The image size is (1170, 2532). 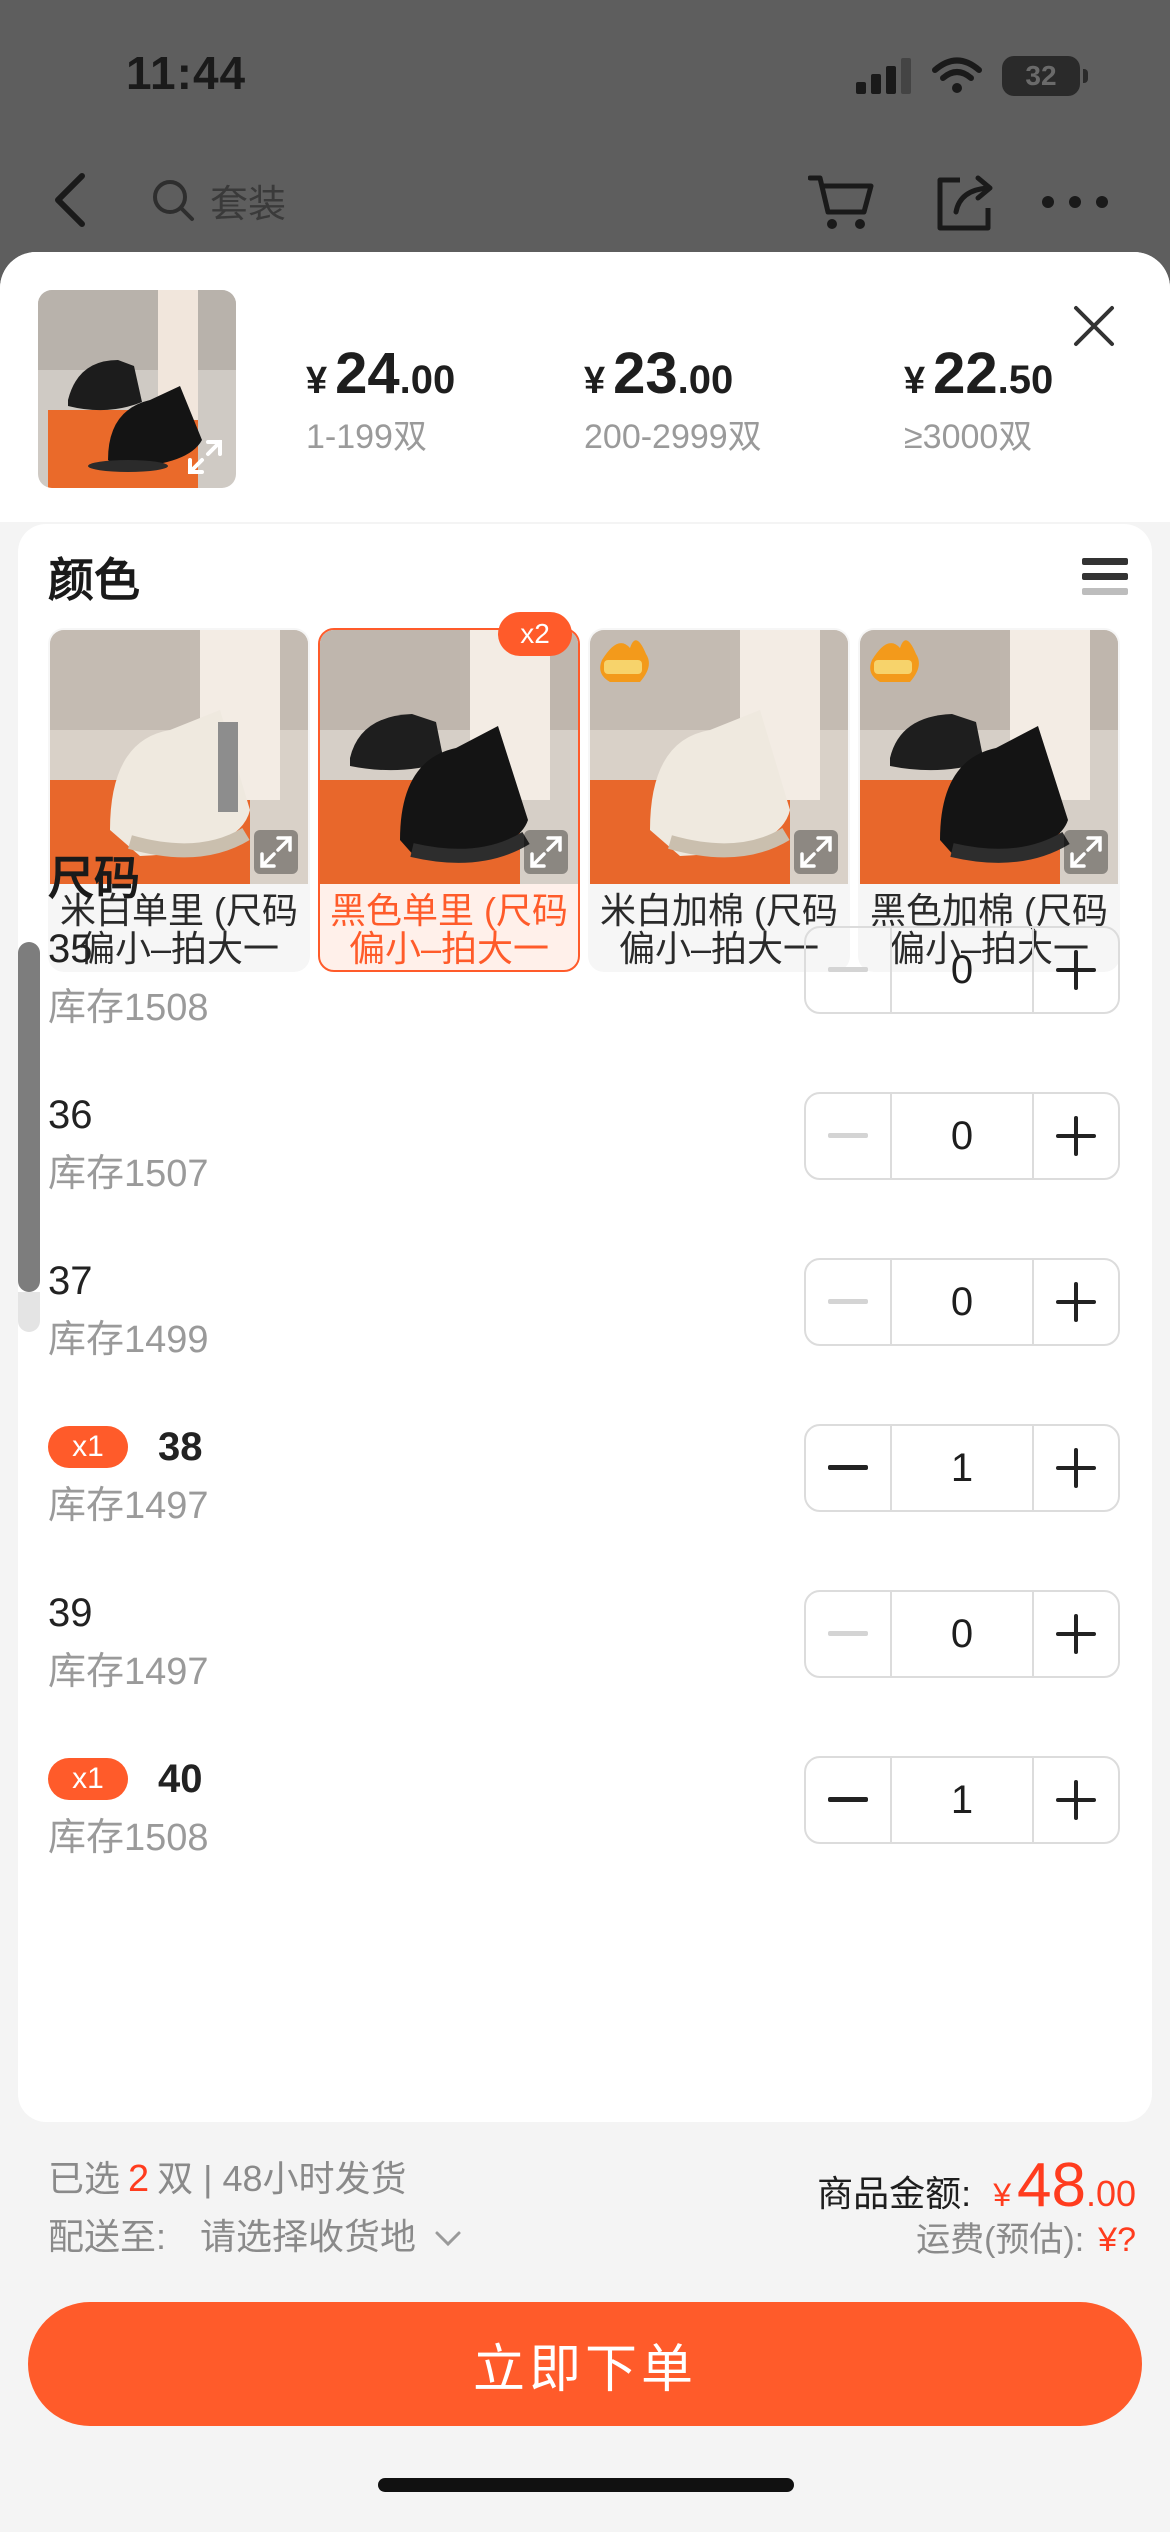 What do you see at coordinates (585, 1497) in the screenshot?
I see `size-row: x1 38 库存1497 1` at bounding box center [585, 1497].